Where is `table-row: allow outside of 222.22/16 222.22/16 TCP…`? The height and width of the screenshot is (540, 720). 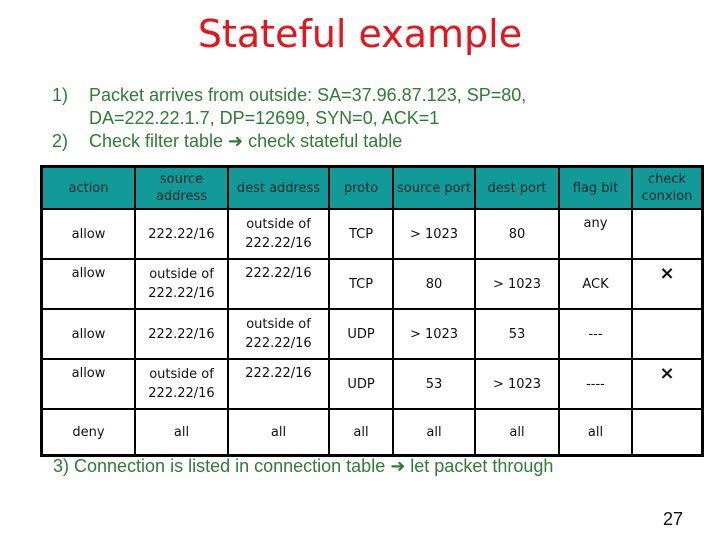 table-row: allow outside of 222.22/16 222.22/16 TCP… is located at coordinates (372, 284).